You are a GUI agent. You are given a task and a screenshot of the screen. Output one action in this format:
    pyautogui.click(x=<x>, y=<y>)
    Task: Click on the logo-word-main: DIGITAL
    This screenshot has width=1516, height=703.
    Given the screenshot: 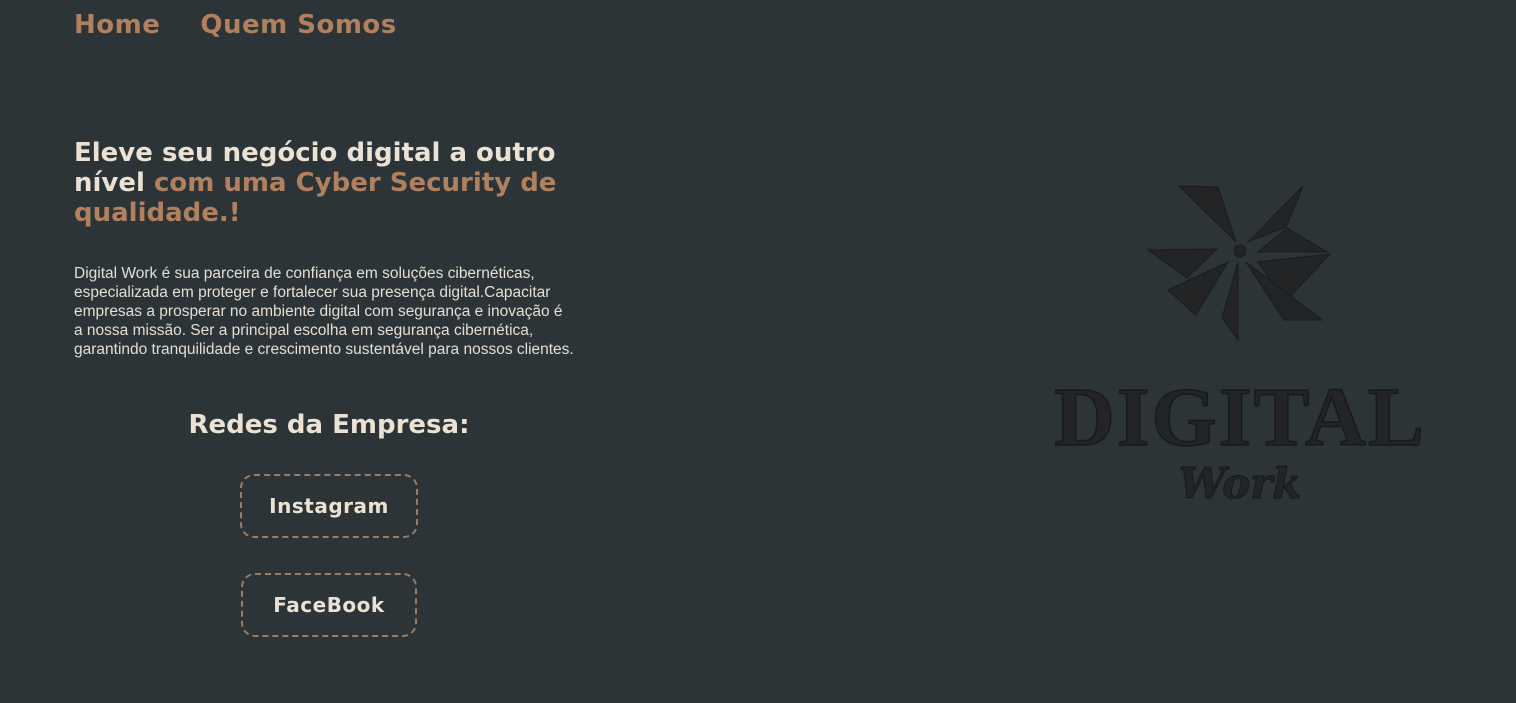 What is the action you would take?
    pyautogui.click(x=1240, y=417)
    